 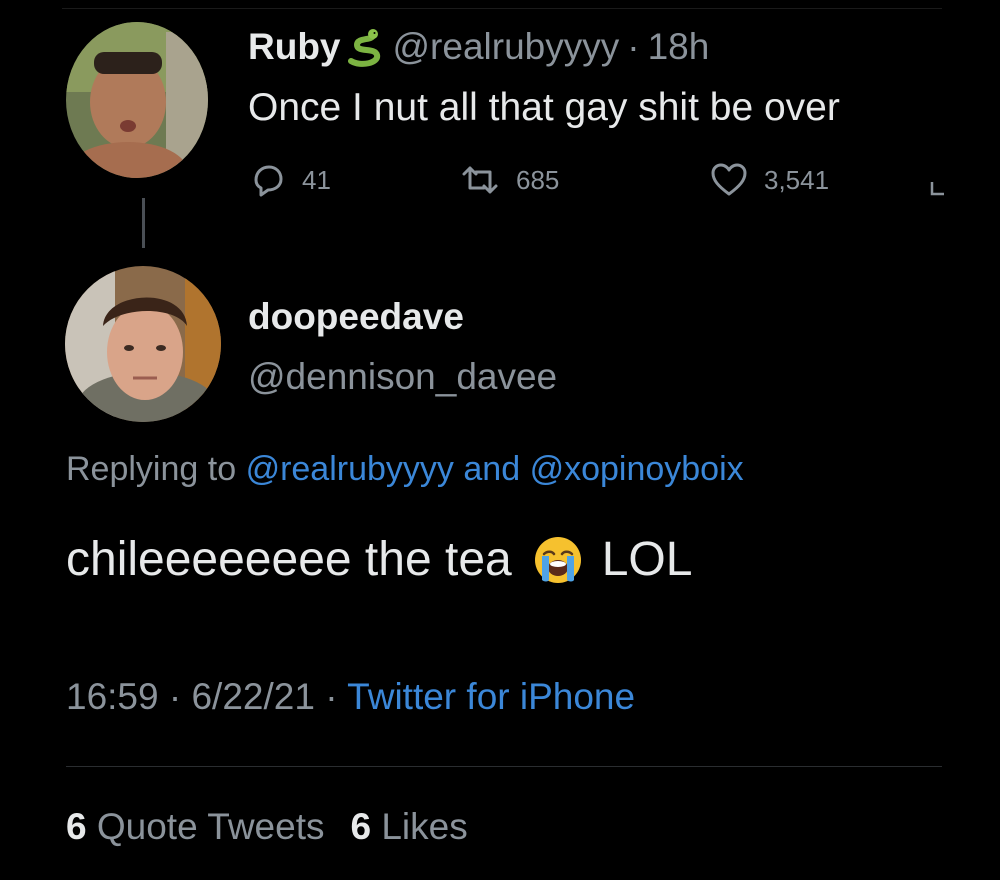 I want to click on reply-count: 41, so click(x=316, y=179).